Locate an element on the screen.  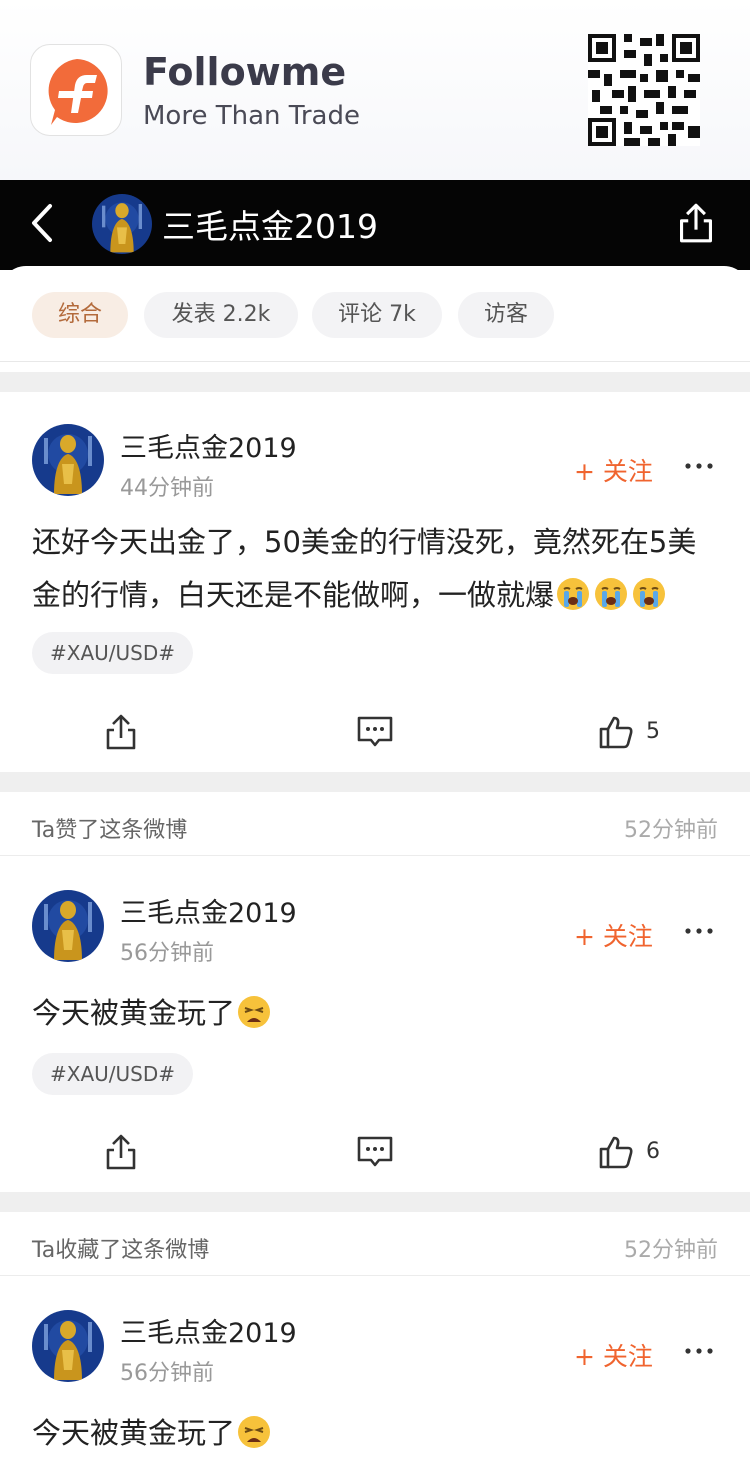
post-text-line-2: 金的行情，白天还是不能做啊，一做就爆 is located at coordinates (377, 595).